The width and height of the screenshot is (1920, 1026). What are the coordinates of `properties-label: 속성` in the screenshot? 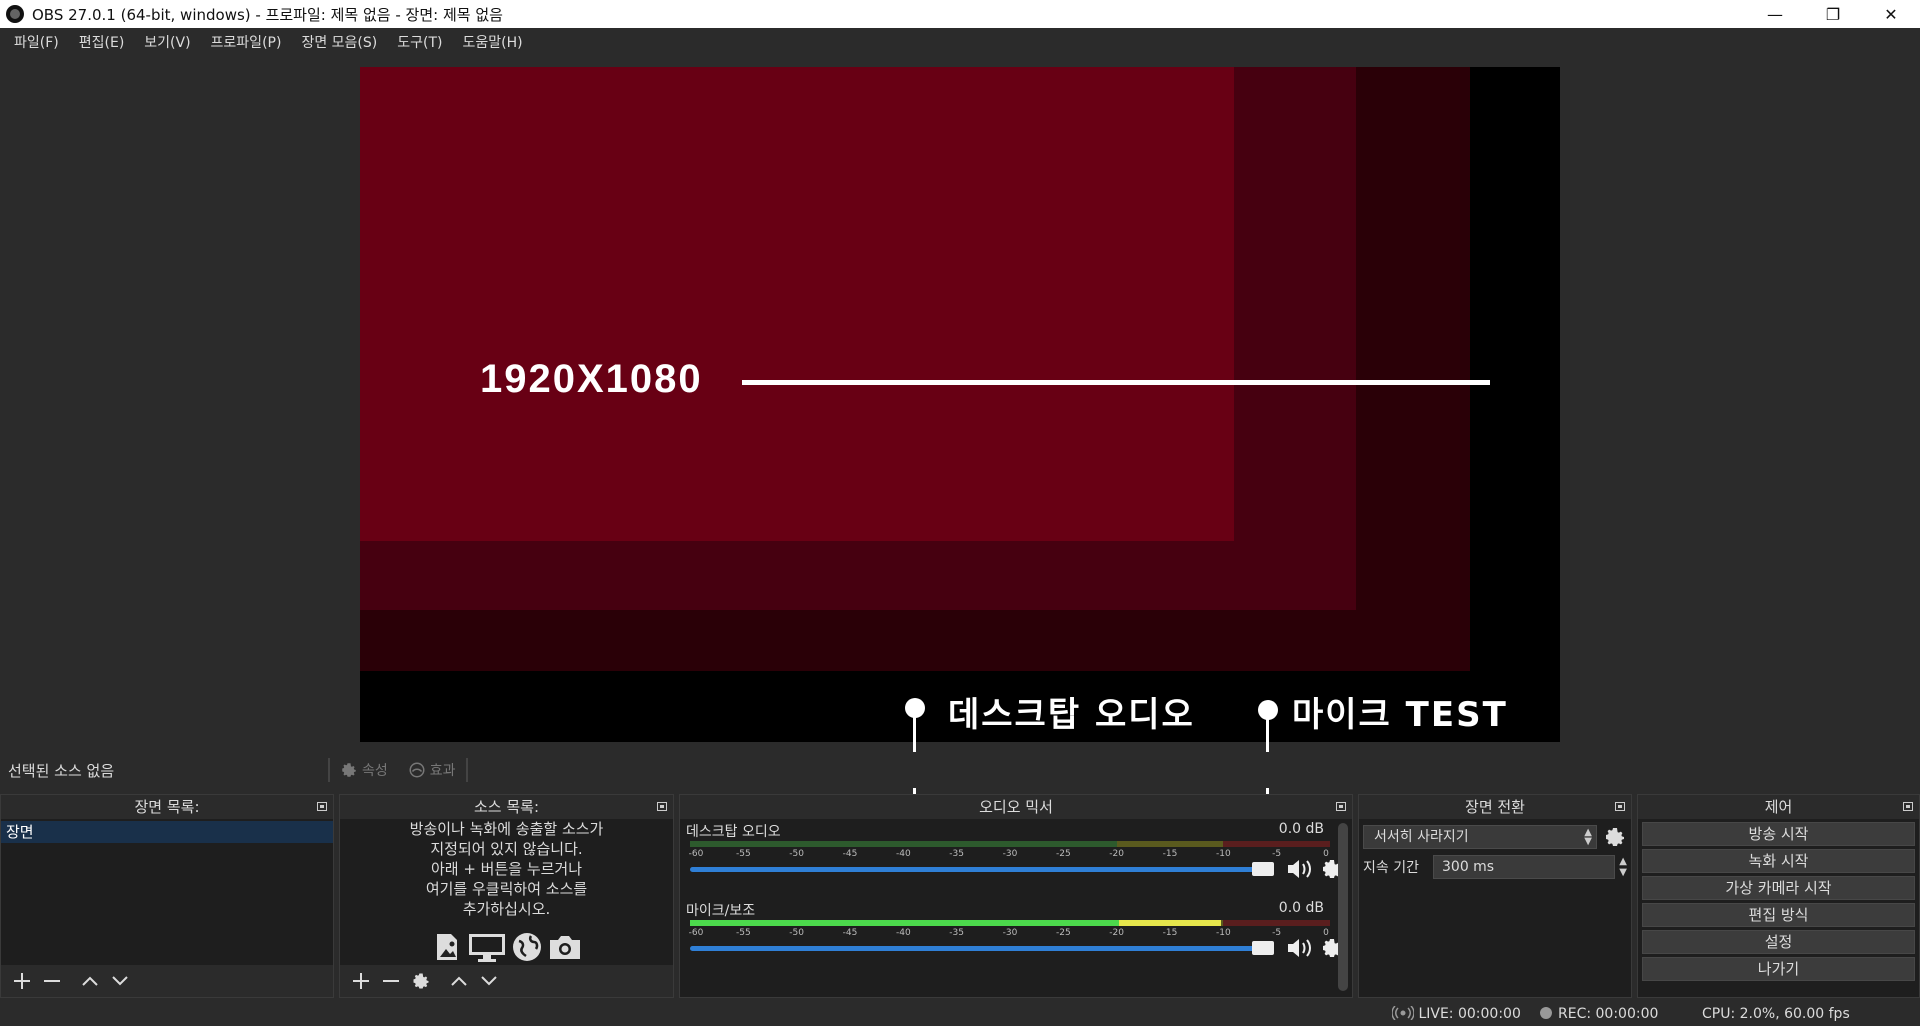 It's located at (375, 771).